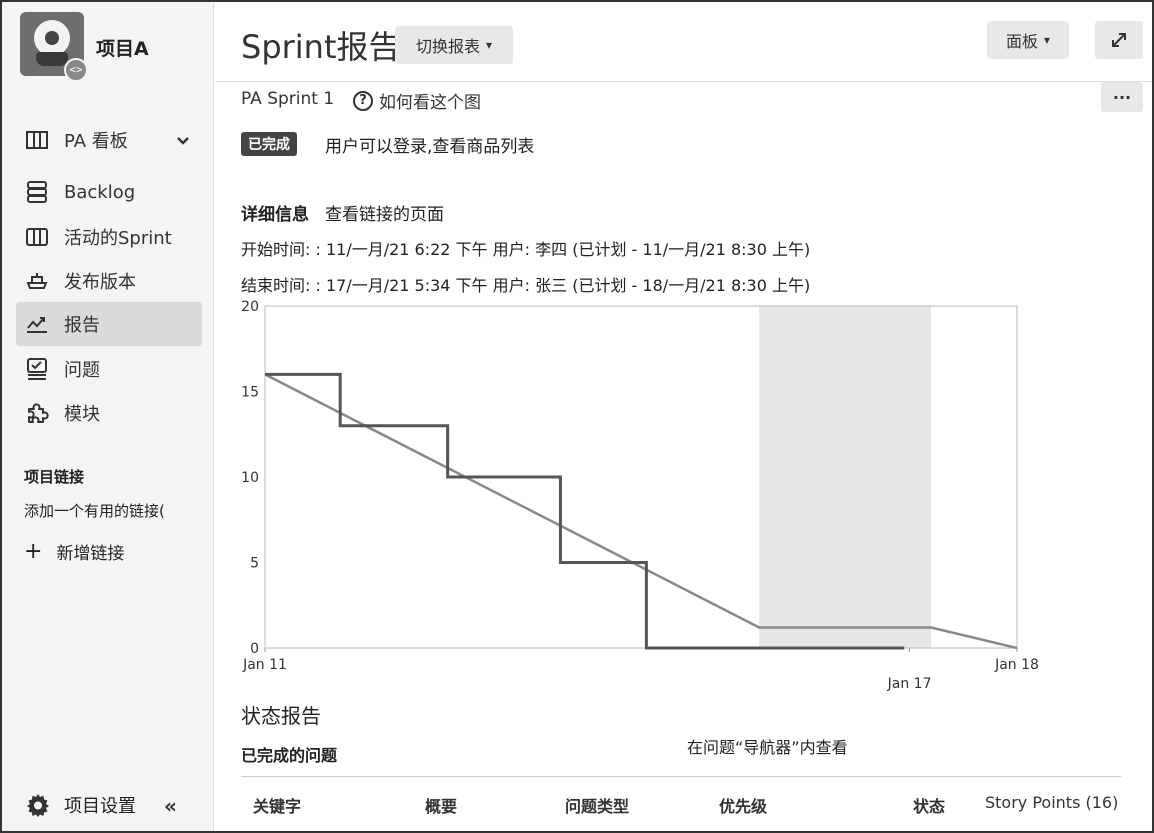  I want to click on switch-report-button: 切换报表 ▾, so click(454, 45).